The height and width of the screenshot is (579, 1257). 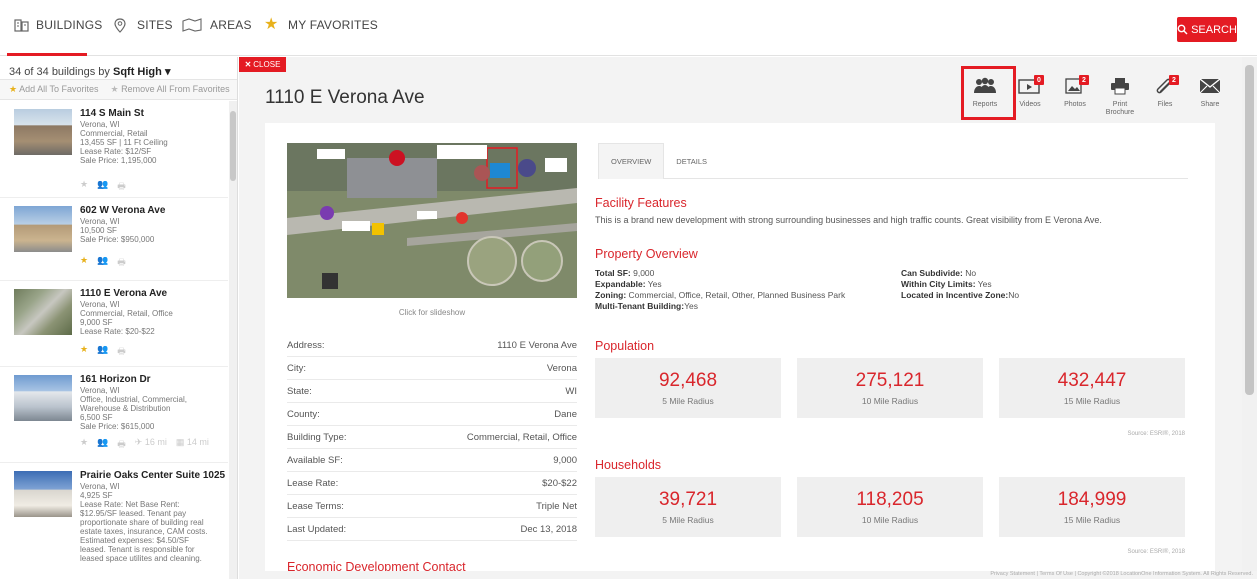 I want to click on print-brochure-button: Print Brochure, so click(x=1120, y=94).